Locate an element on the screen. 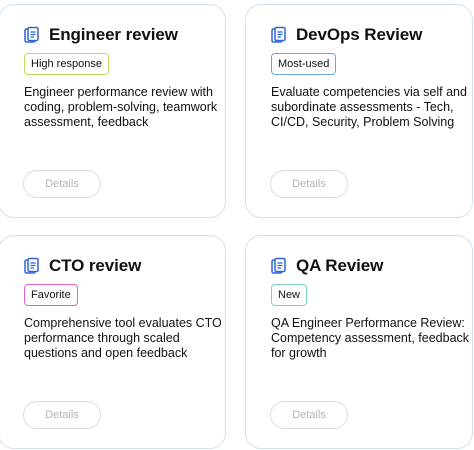 The height and width of the screenshot is (450, 474). status-badge: High response is located at coordinates (66, 64).